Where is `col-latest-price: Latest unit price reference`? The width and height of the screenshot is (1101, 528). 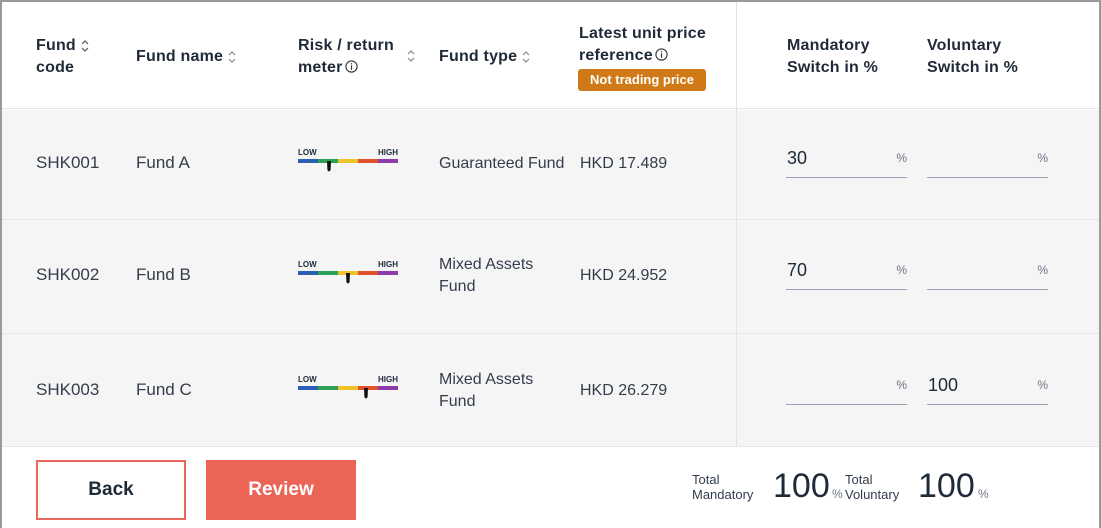
col-latest-price: Latest unit price reference is located at coordinates (642, 45).